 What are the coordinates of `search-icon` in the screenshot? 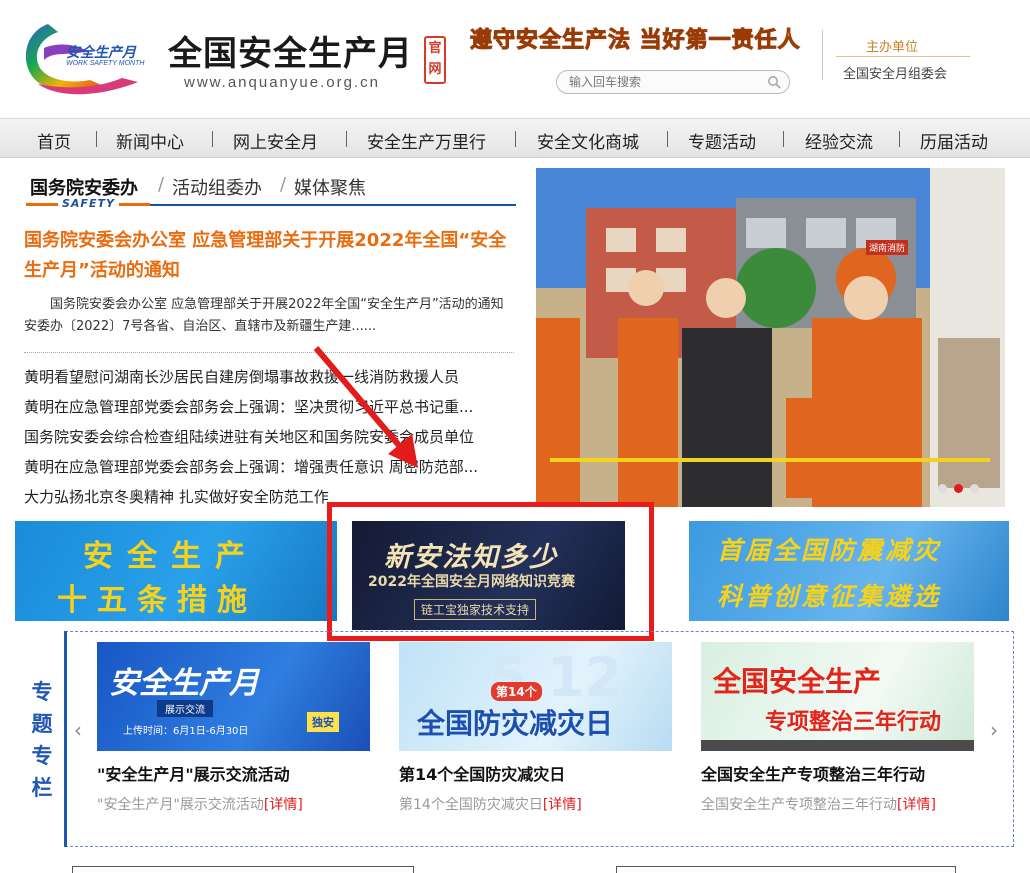 It's located at (774, 82).